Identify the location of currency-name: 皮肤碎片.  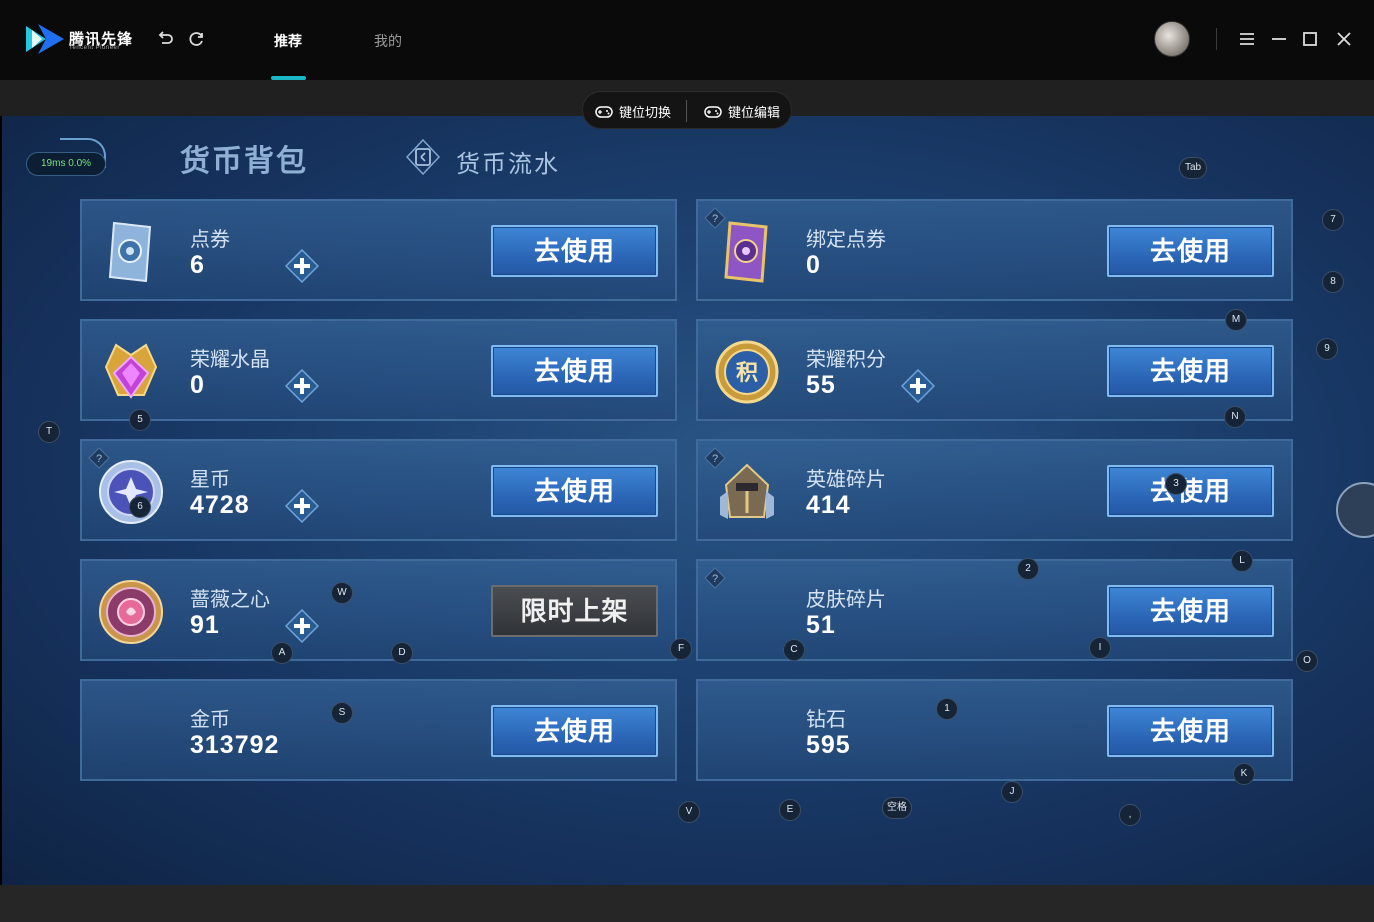
(846, 600).